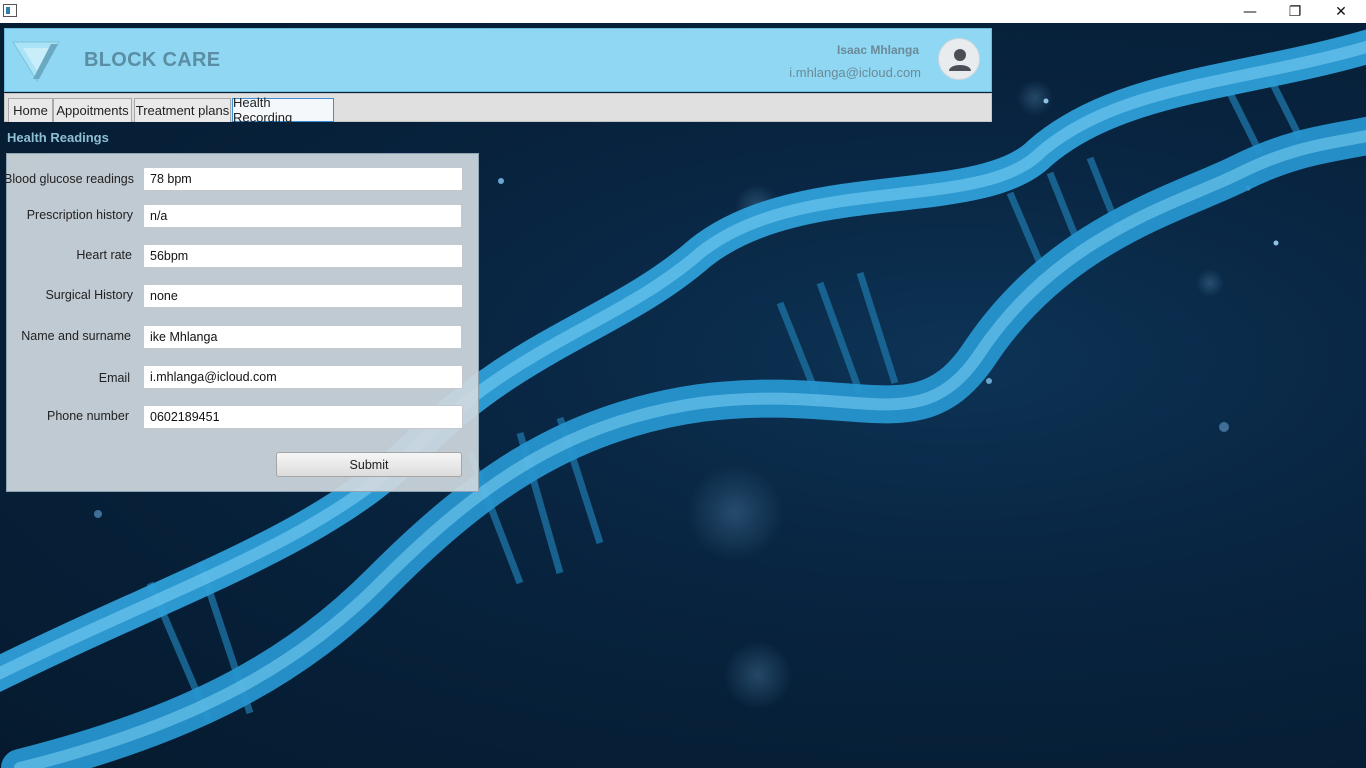 Image resolution: width=1366 pixels, height=768 pixels. I want to click on minimize-button: —, so click(1250, 11).